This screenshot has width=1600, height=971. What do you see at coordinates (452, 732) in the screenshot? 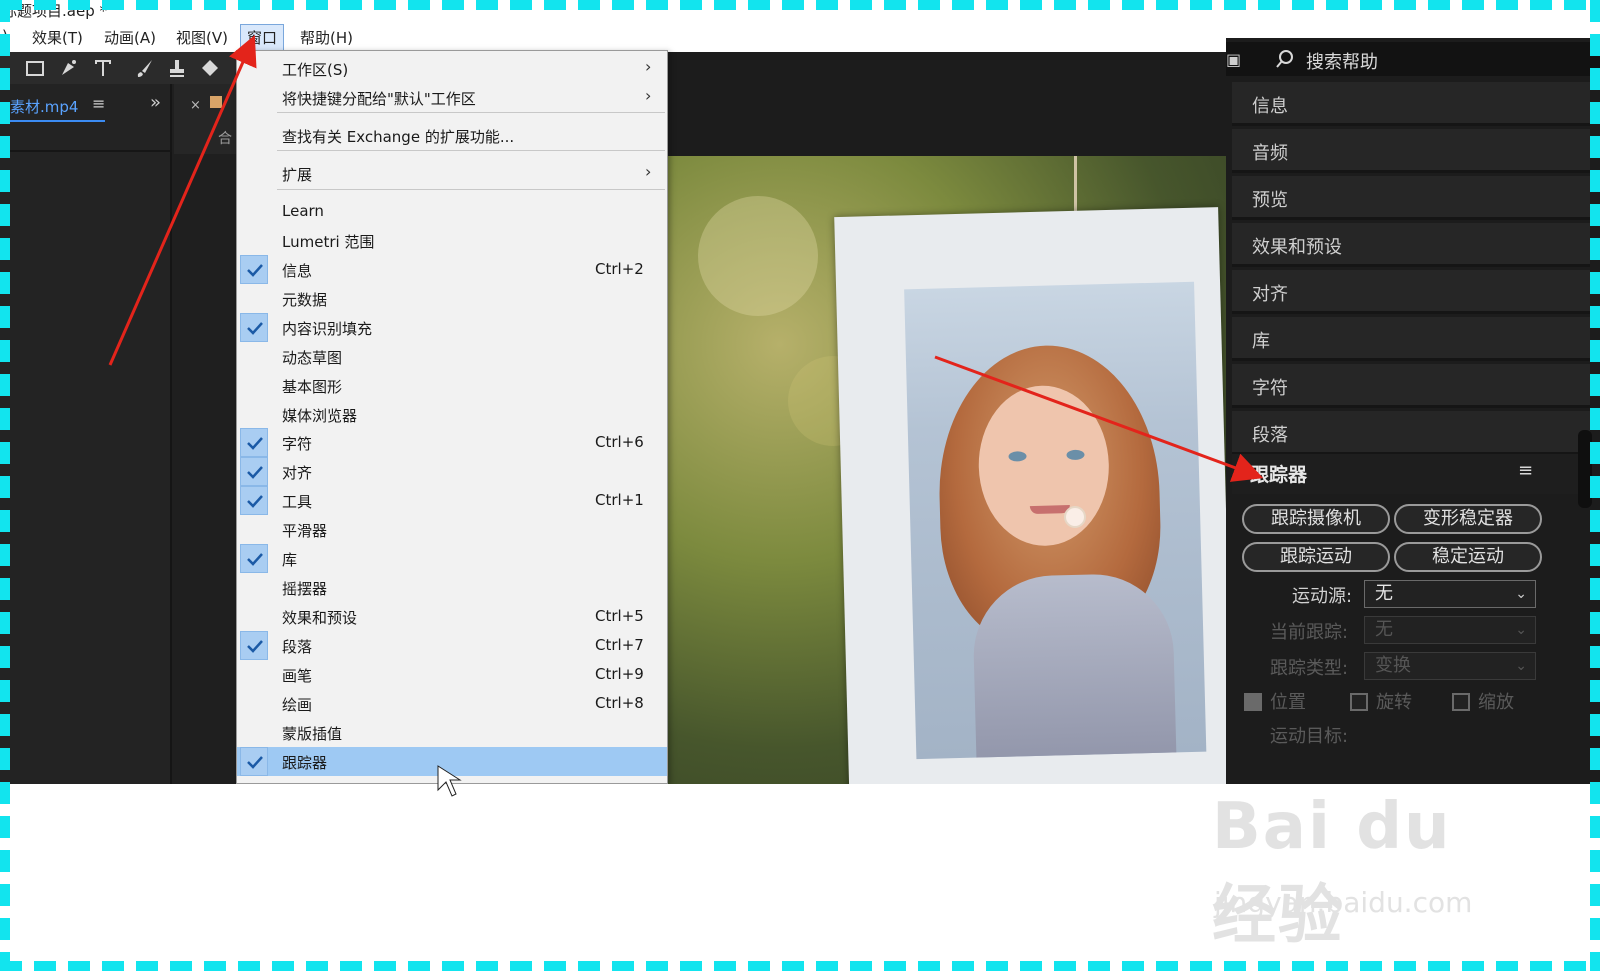
I see `menu-item: 蒙版插值` at bounding box center [452, 732].